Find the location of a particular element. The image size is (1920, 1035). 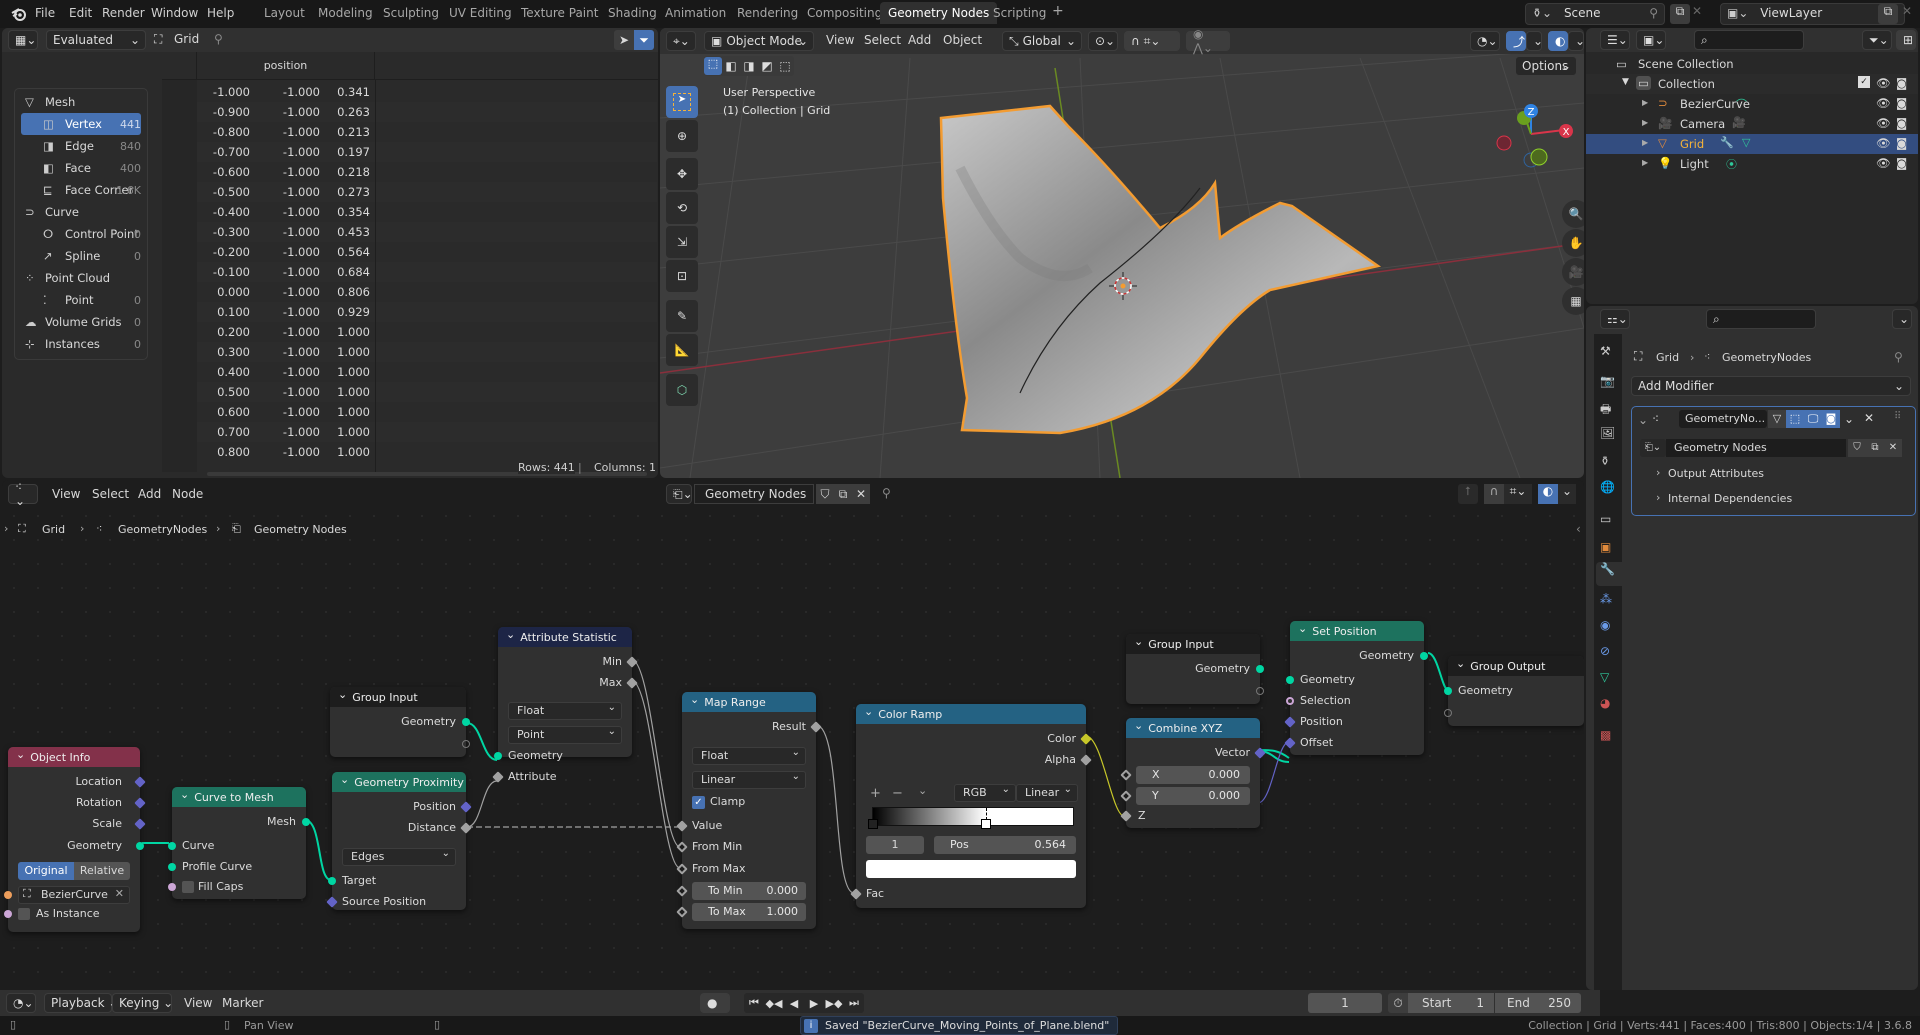

socket-location is located at coordinates (140, 782).